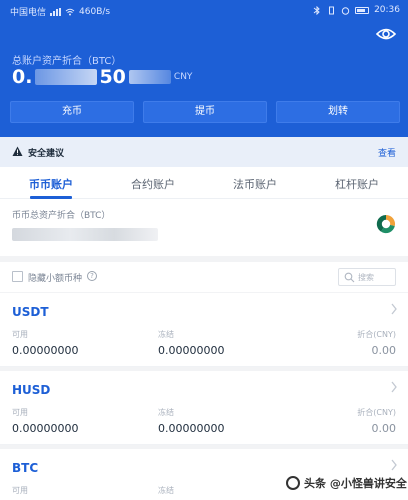 This screenshot has height=500, width=408. Describe the element at coordinates (345, 10) in the screenshot. I see `alarm-icon` at that location.